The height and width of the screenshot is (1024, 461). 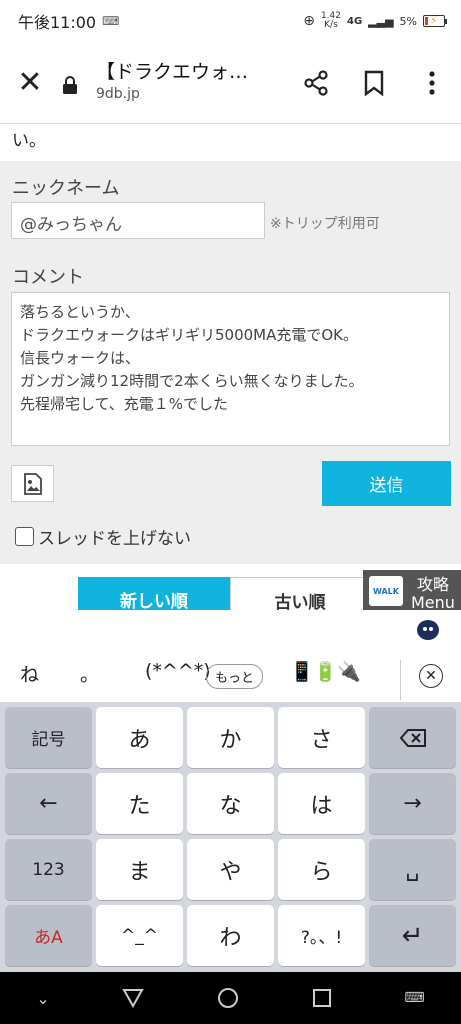 What do you see at coordinates (386, 591) in the screenshot?
I see `walk-logo: WALK` at bounding box center [386, 591].